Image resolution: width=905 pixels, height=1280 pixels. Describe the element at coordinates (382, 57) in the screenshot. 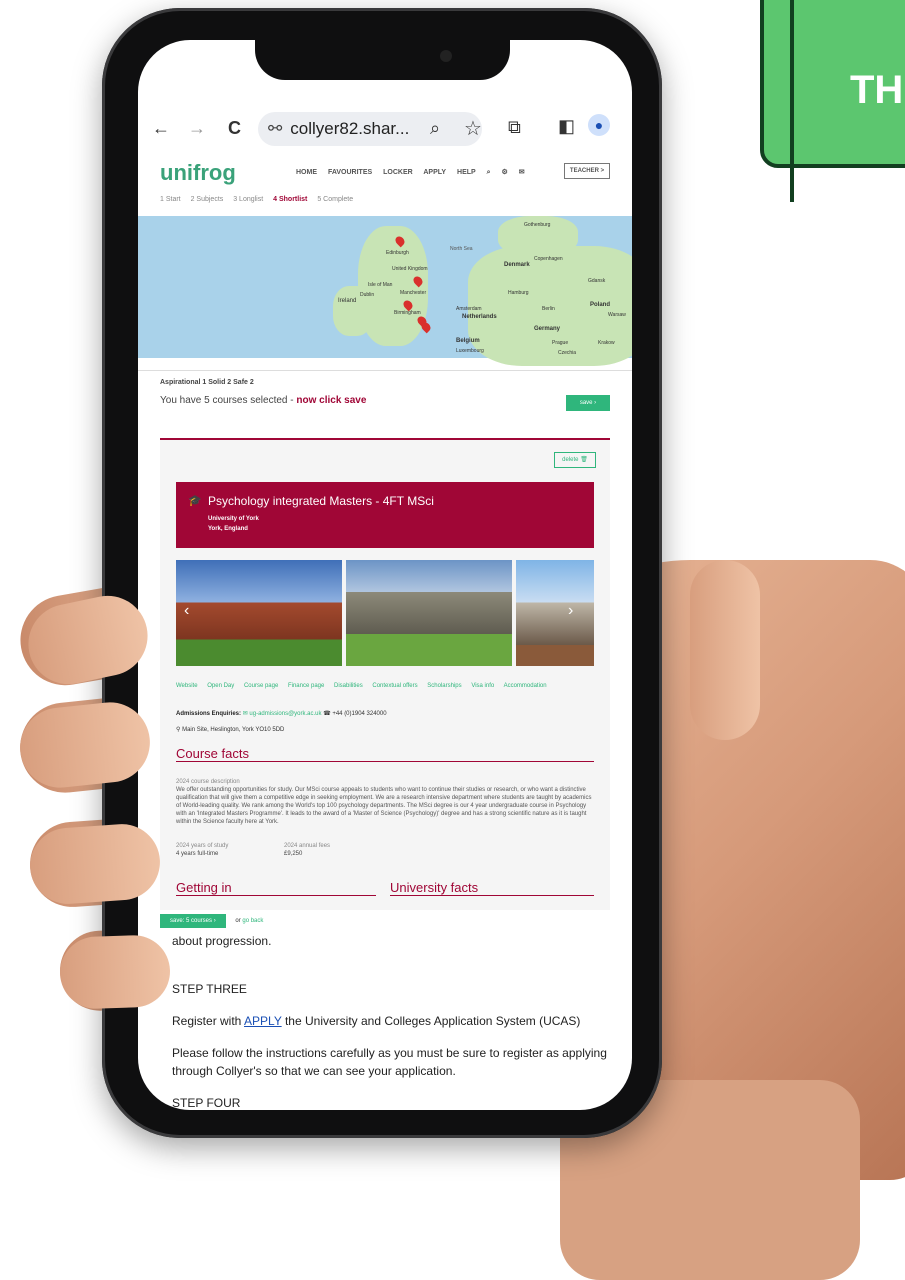

I see `phone-notch` at that location.